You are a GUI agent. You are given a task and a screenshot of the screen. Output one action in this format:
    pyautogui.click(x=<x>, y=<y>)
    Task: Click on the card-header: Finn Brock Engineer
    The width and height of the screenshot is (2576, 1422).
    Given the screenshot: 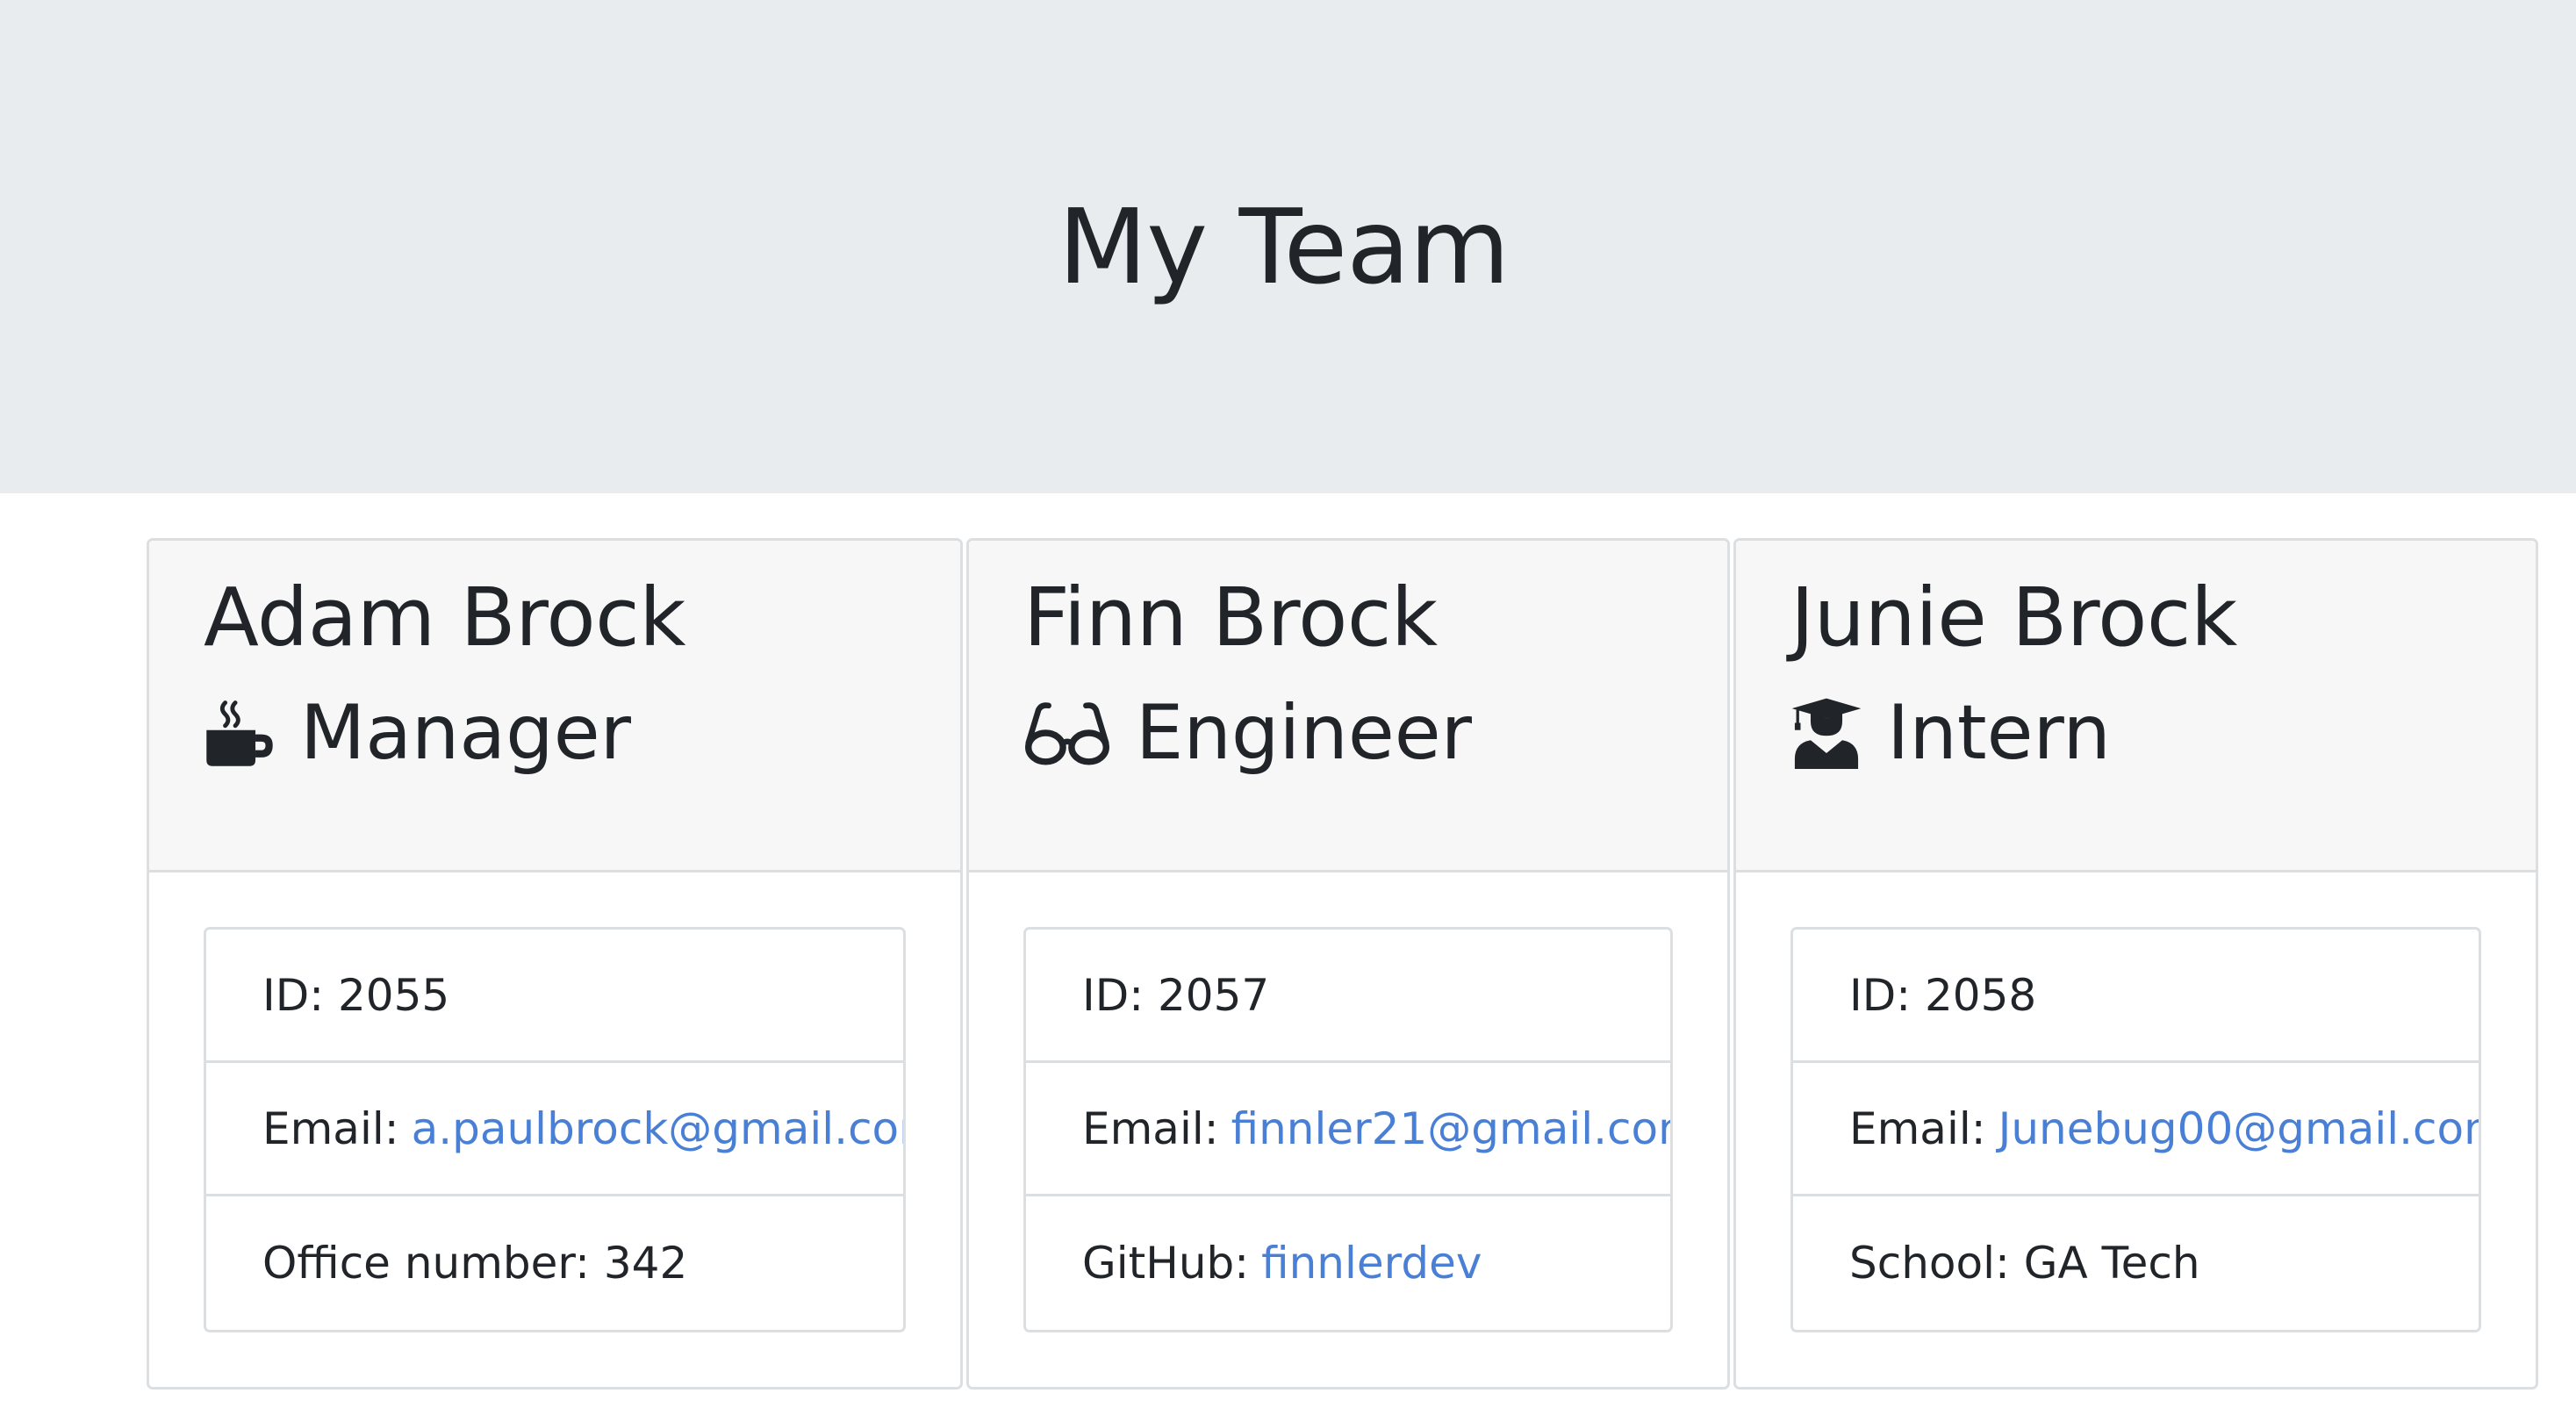 What is the action you would take?
    pyautogui.click(x=1348, y=707)
    